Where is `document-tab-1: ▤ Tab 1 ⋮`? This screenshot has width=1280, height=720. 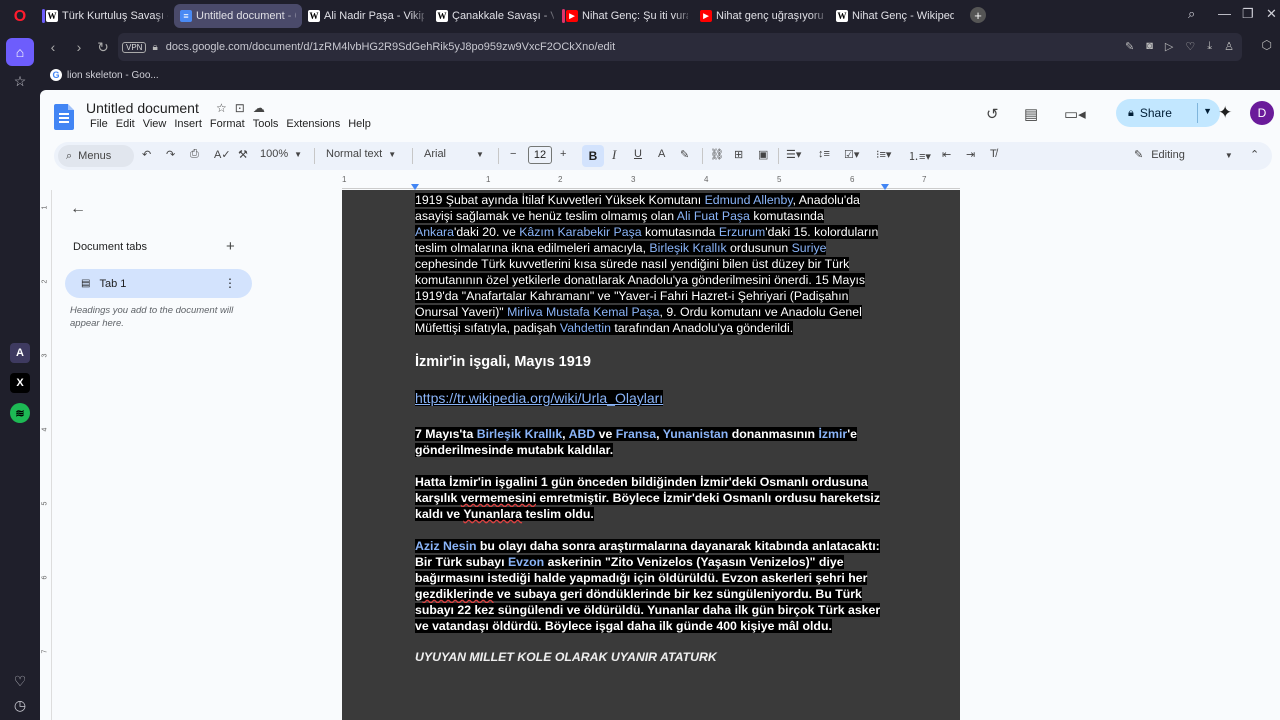
document-tab-1: ▤ Tab 1 ⋮ is located at coordinates (158, 283).